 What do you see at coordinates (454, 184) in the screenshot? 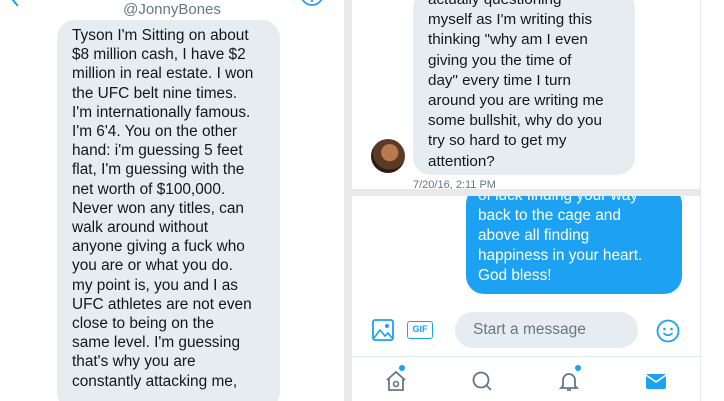
I see `message-timestamp: 7/20/16, 2:11 PM` at bounding box center [454, 184].